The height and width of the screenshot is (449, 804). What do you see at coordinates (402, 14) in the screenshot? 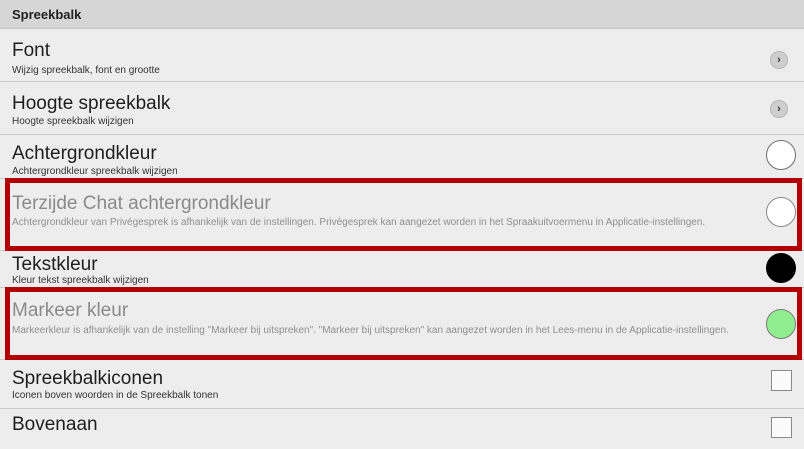
I see `section-header: Spreekbalk` at bounding box center [402, 14].